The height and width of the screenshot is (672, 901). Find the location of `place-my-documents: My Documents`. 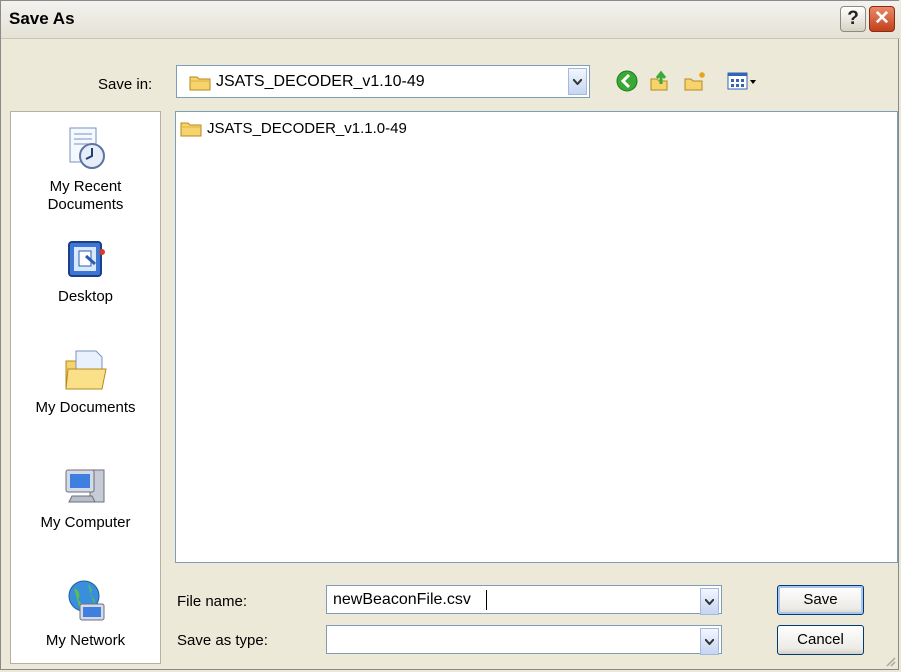

place-my-documents: My Documents is located at coordinates (85, 382).